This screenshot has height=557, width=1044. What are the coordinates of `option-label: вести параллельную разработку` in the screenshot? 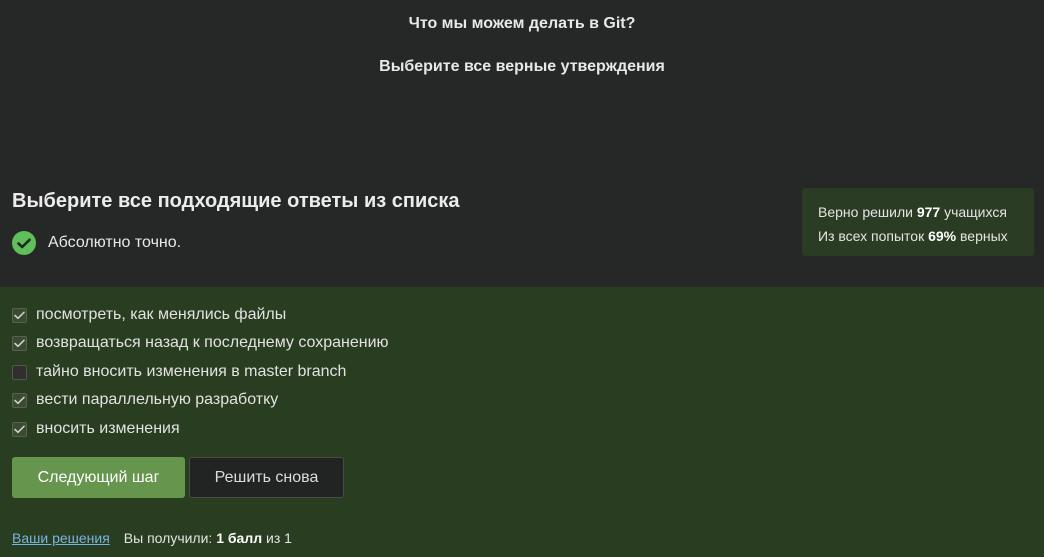 It's located at (157, 400).